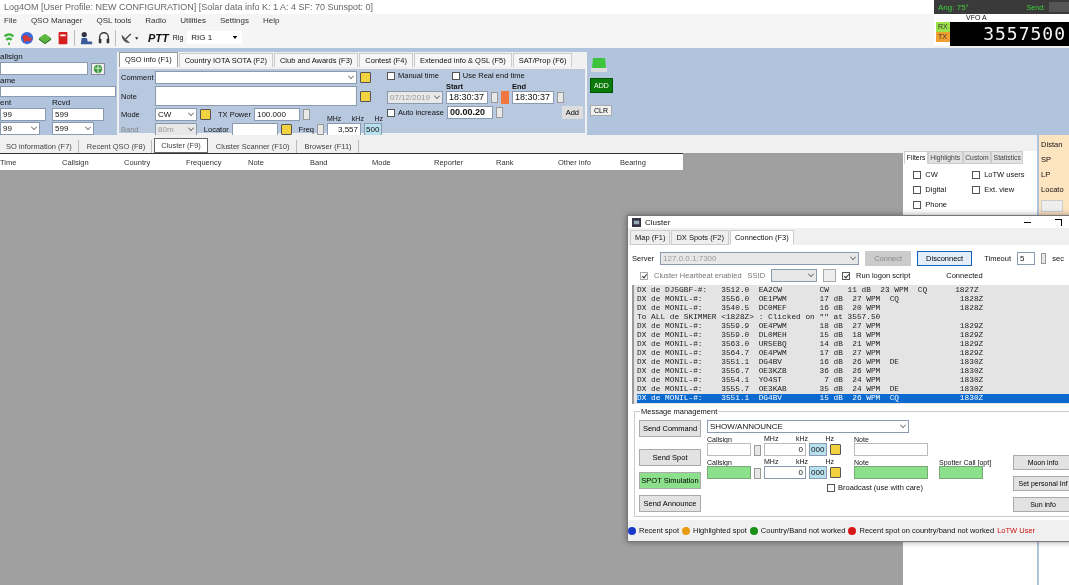  What do you see at coordinates (235, 37) in the screenshot?
I see `caret-icon` at bounding box center [235, 37].